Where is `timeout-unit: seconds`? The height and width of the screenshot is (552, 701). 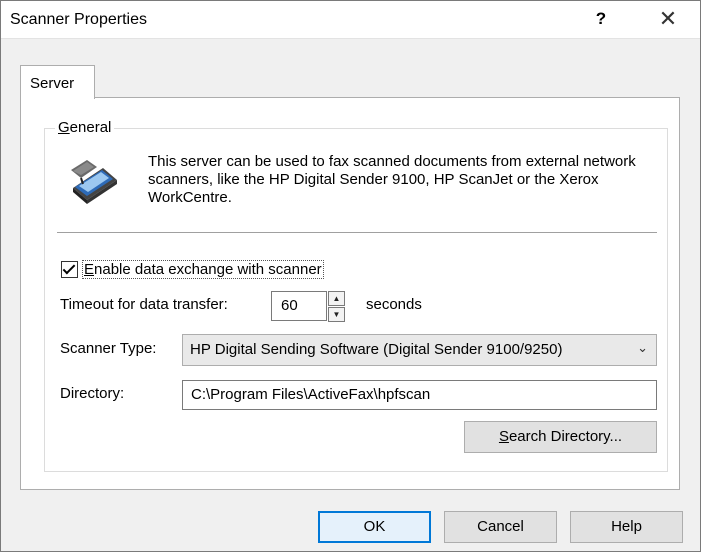
timeout-unit: seconds is located at coordinates (394, 304).